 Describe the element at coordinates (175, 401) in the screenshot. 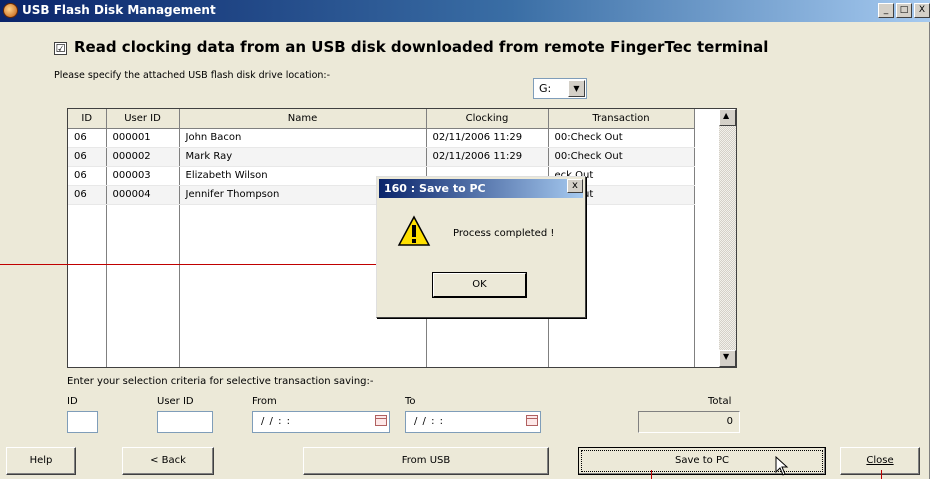

I see `user-id-filter-label: User ID` at that location.